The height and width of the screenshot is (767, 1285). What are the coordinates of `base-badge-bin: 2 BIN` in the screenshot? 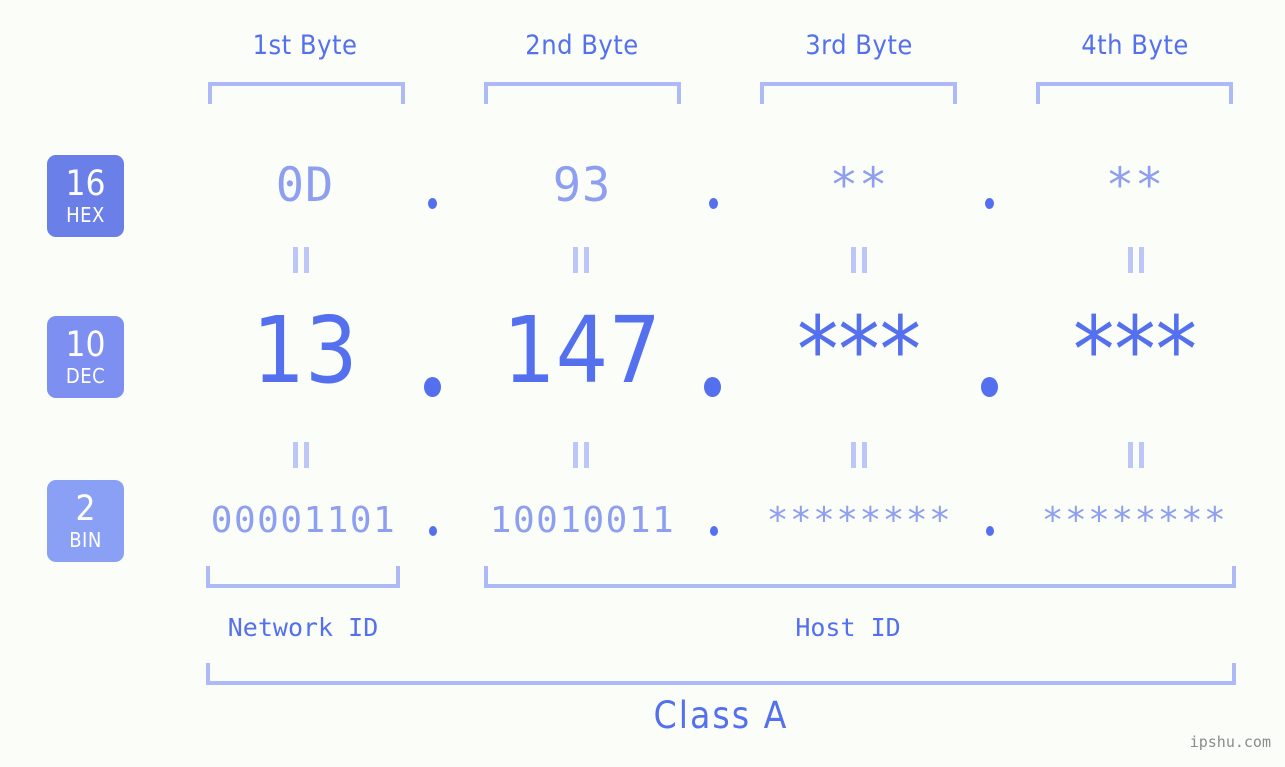 It's located at (85, 521).